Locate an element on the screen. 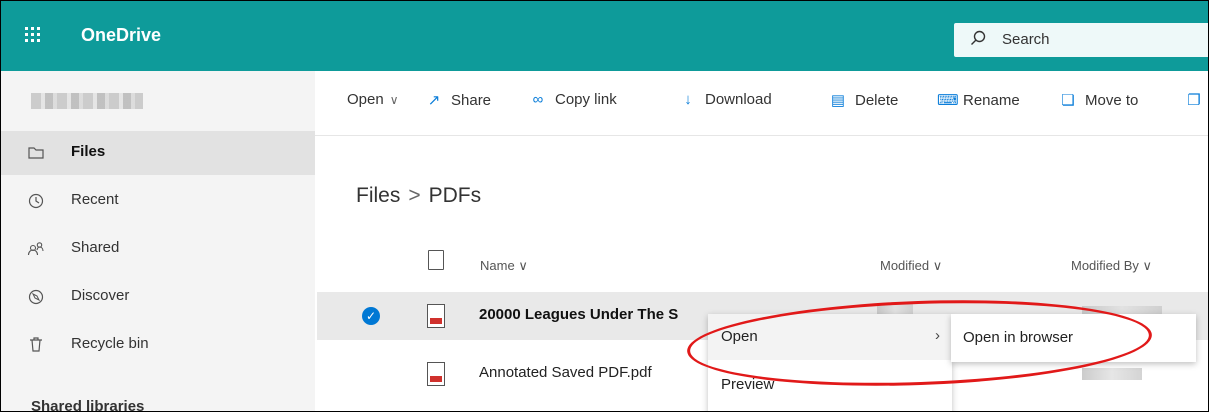 This screenshot has width=1209, height=412. search-box: Search is located at coordinates (1081, 40).